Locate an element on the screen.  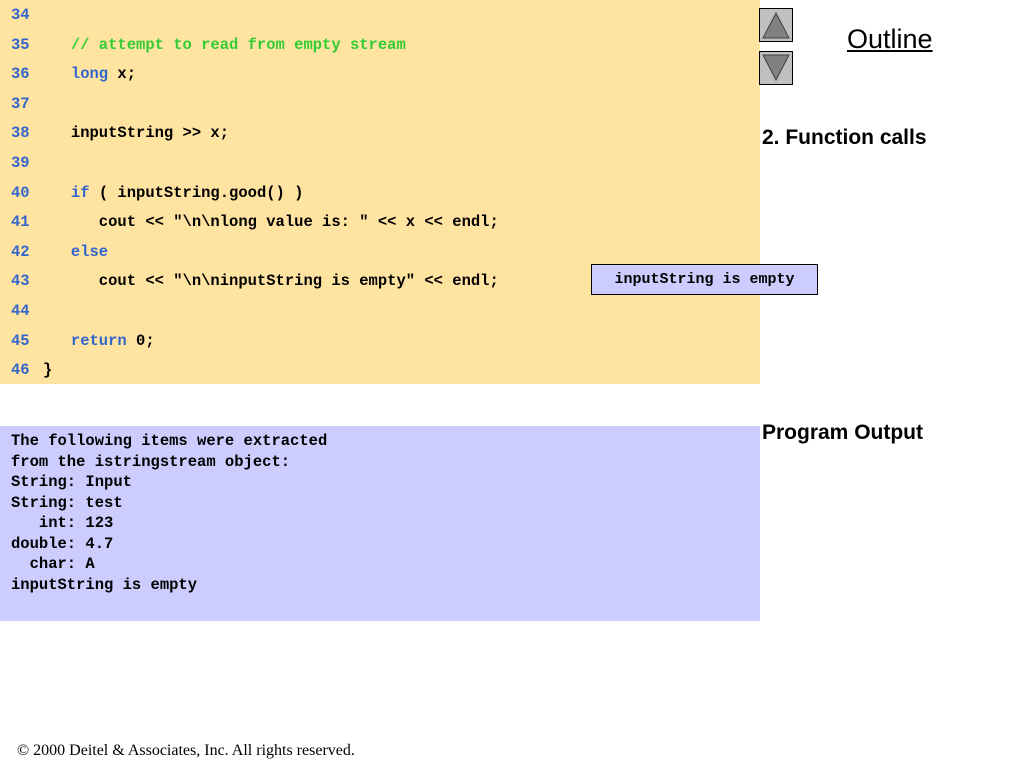
output-line: String: test is located at coordinates (67, 502).